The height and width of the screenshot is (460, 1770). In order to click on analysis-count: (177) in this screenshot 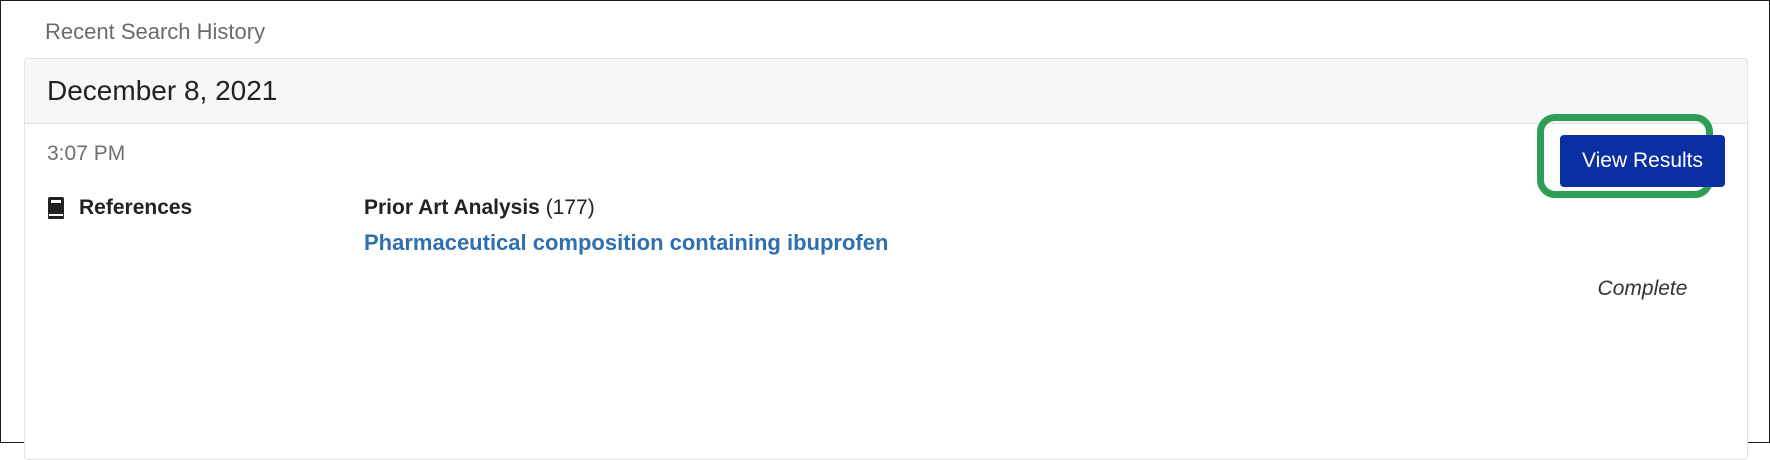, I will do `click(570, 207)`.